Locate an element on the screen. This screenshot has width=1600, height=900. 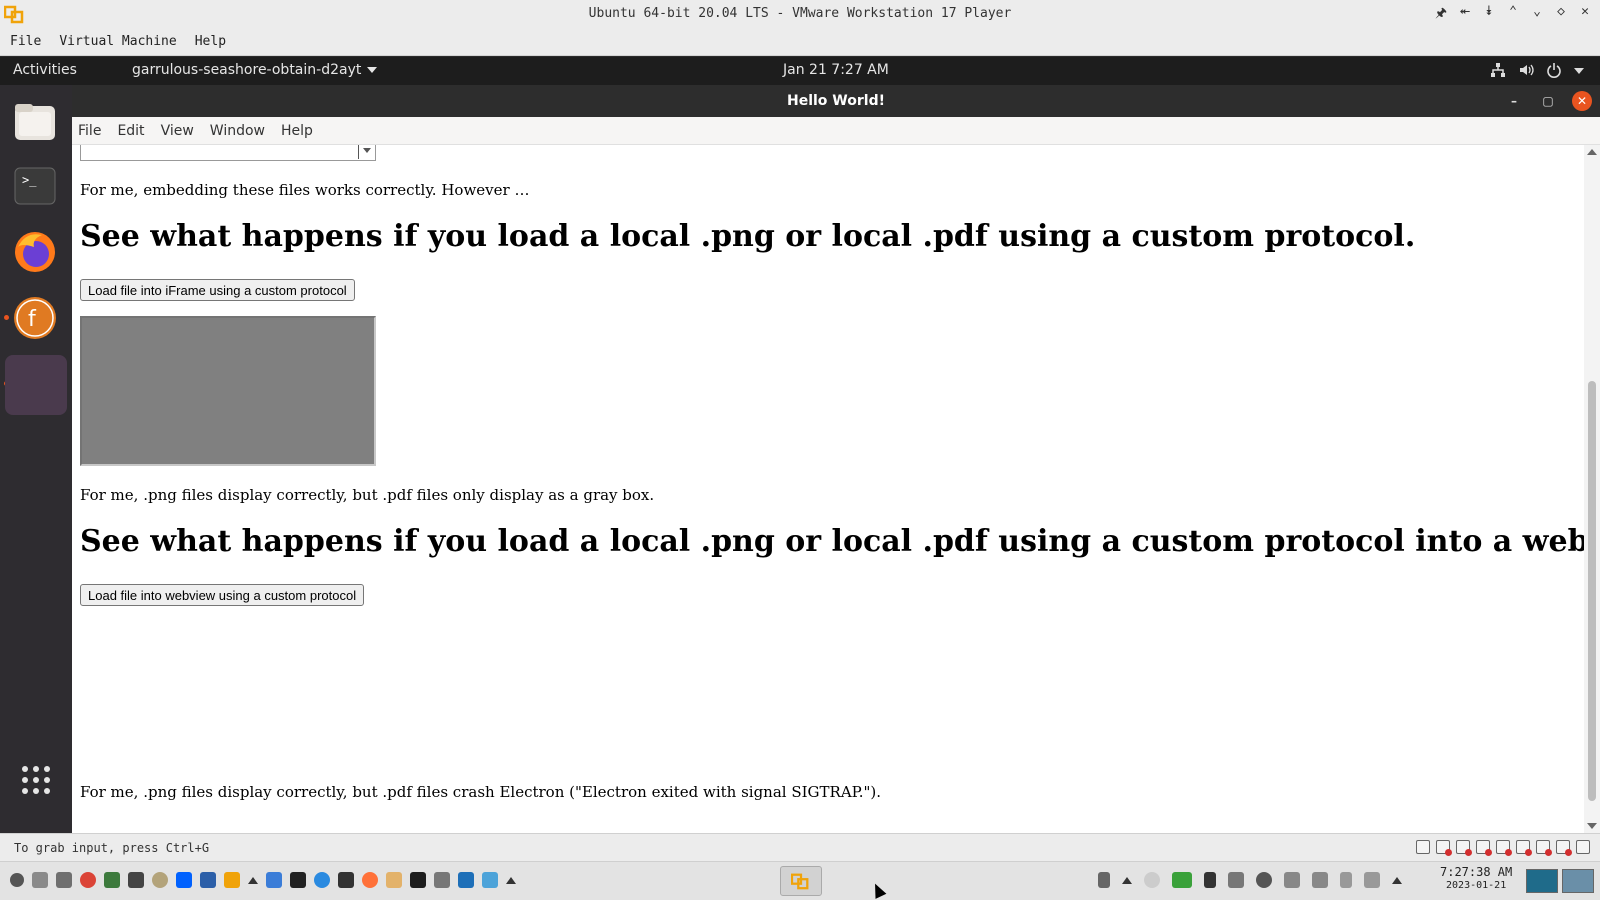
update-icon is located at coordinates (1264, 880).